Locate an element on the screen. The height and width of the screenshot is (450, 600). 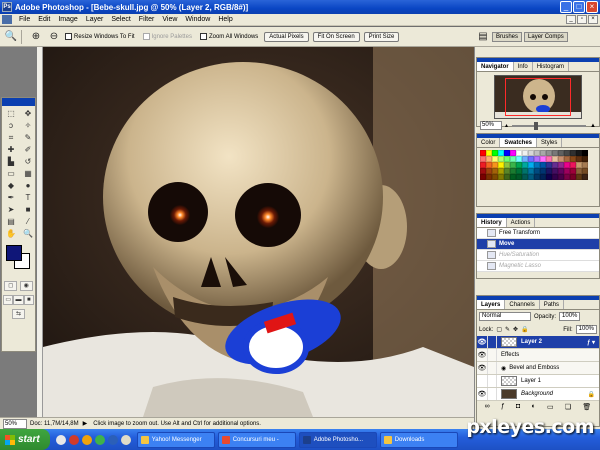
notes-tool-icon: ▤ is located at coordinates (11, 221).